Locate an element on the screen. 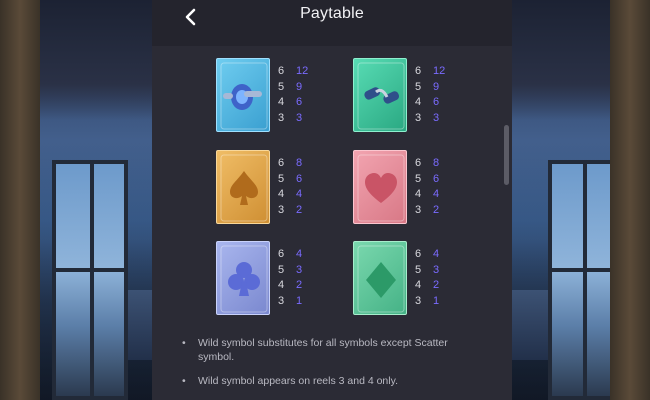  pay-line: 64 is located at coordinates (435, 255).